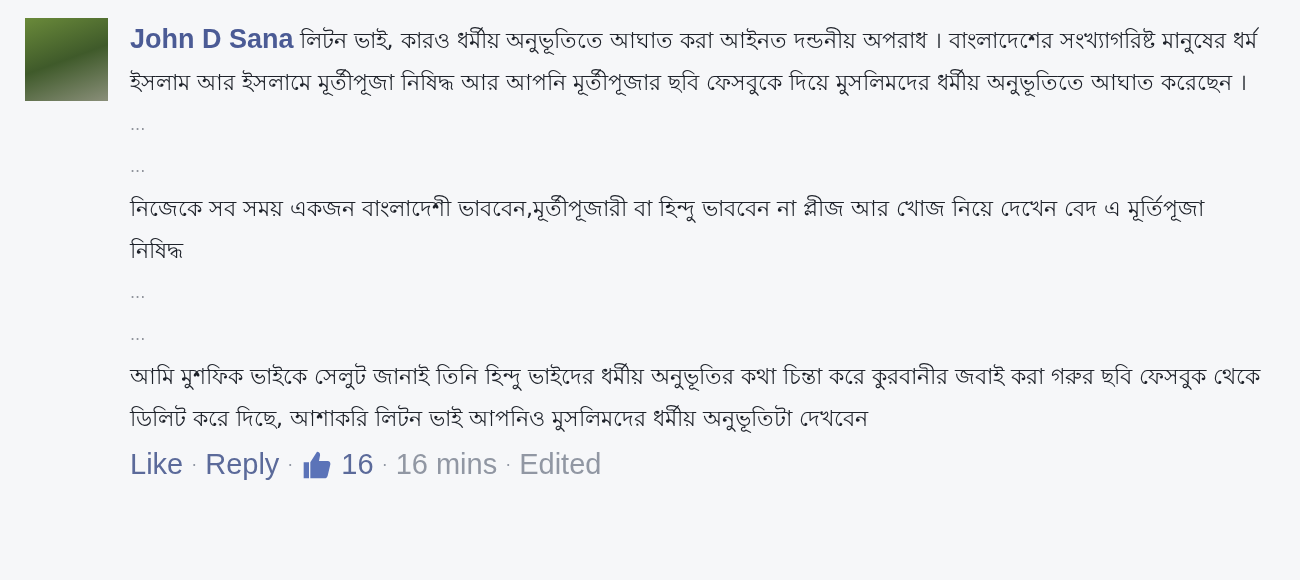  I want to click on like-count: 16, so click(357, 464).